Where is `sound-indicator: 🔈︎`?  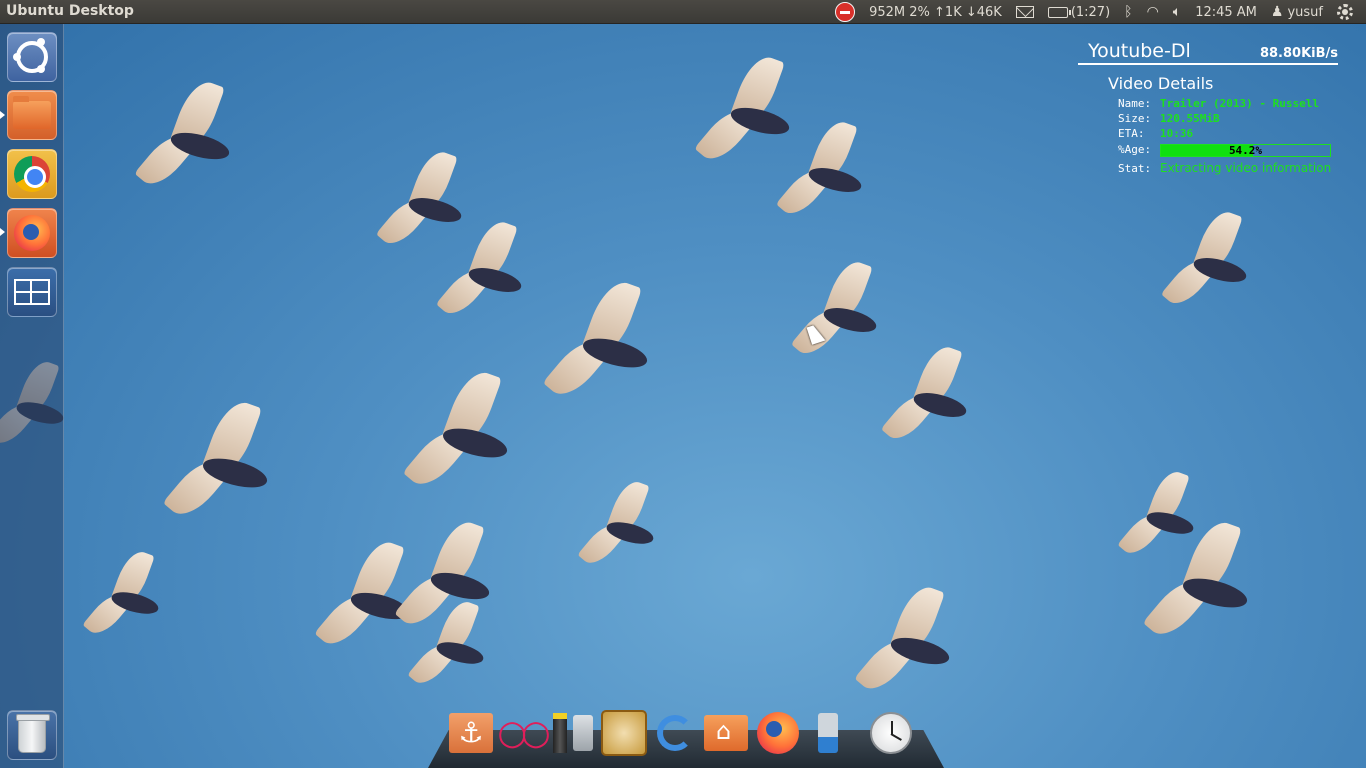
sound-indicator: 🔈︎ is located at coordinates (1177, 12).